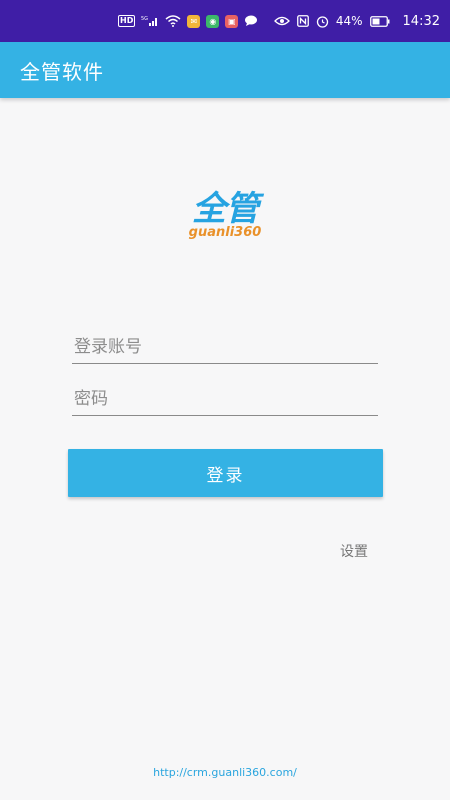  I want to click on account-field, so click(226, 347).